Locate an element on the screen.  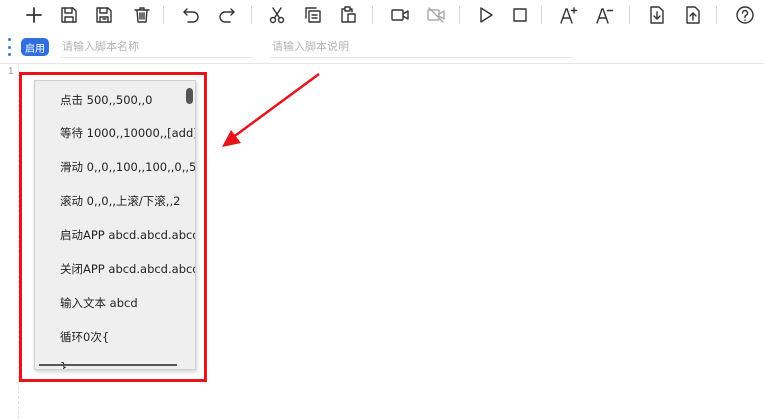
video-off-icon is located at coordinates (436, 15).